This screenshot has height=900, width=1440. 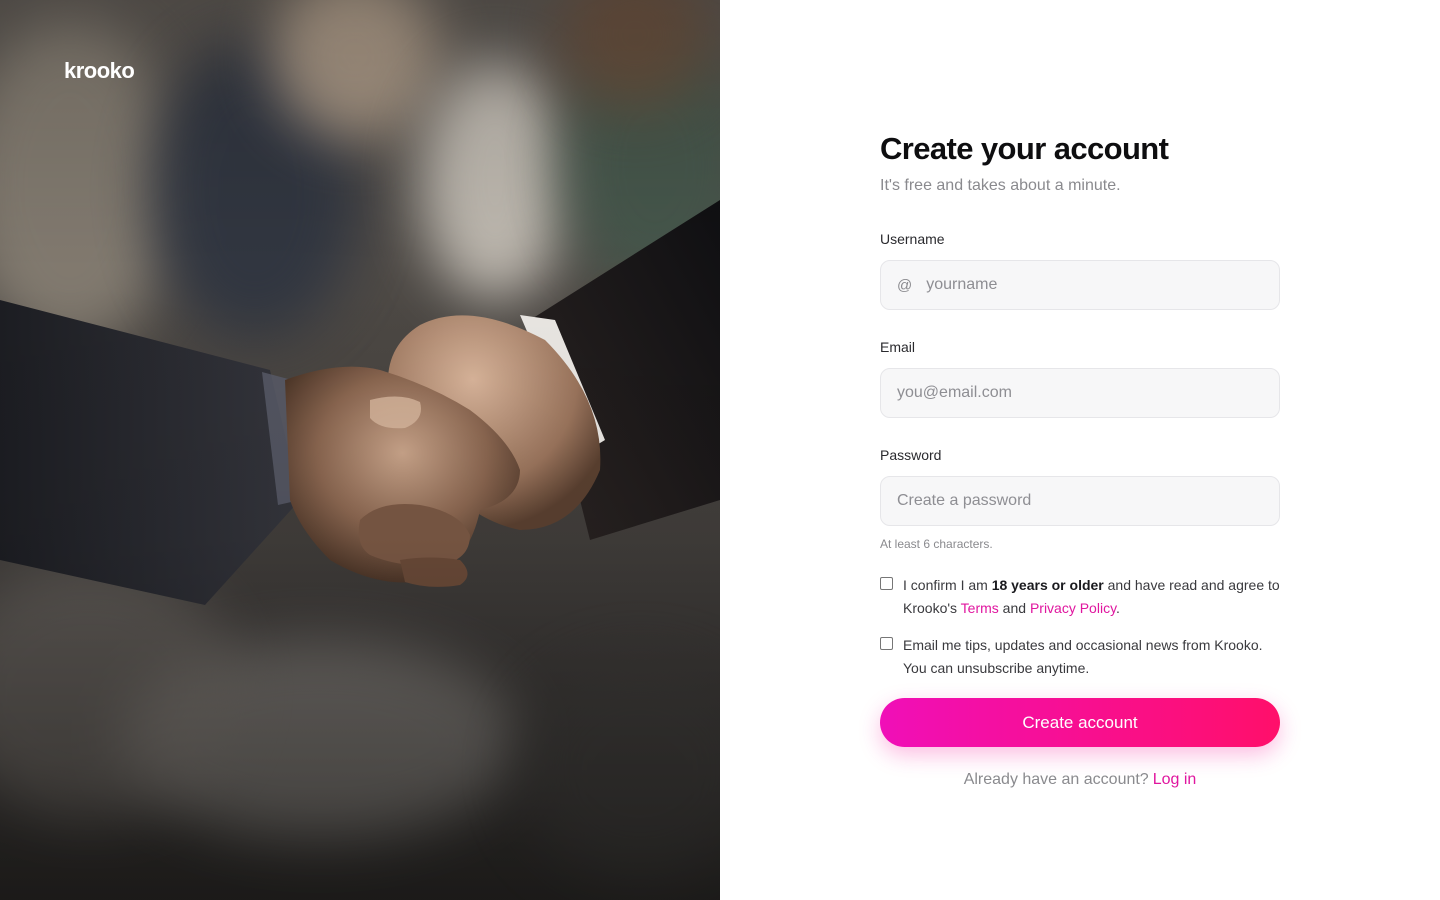 I want to click on email-input, so click(x=1080, y=393).